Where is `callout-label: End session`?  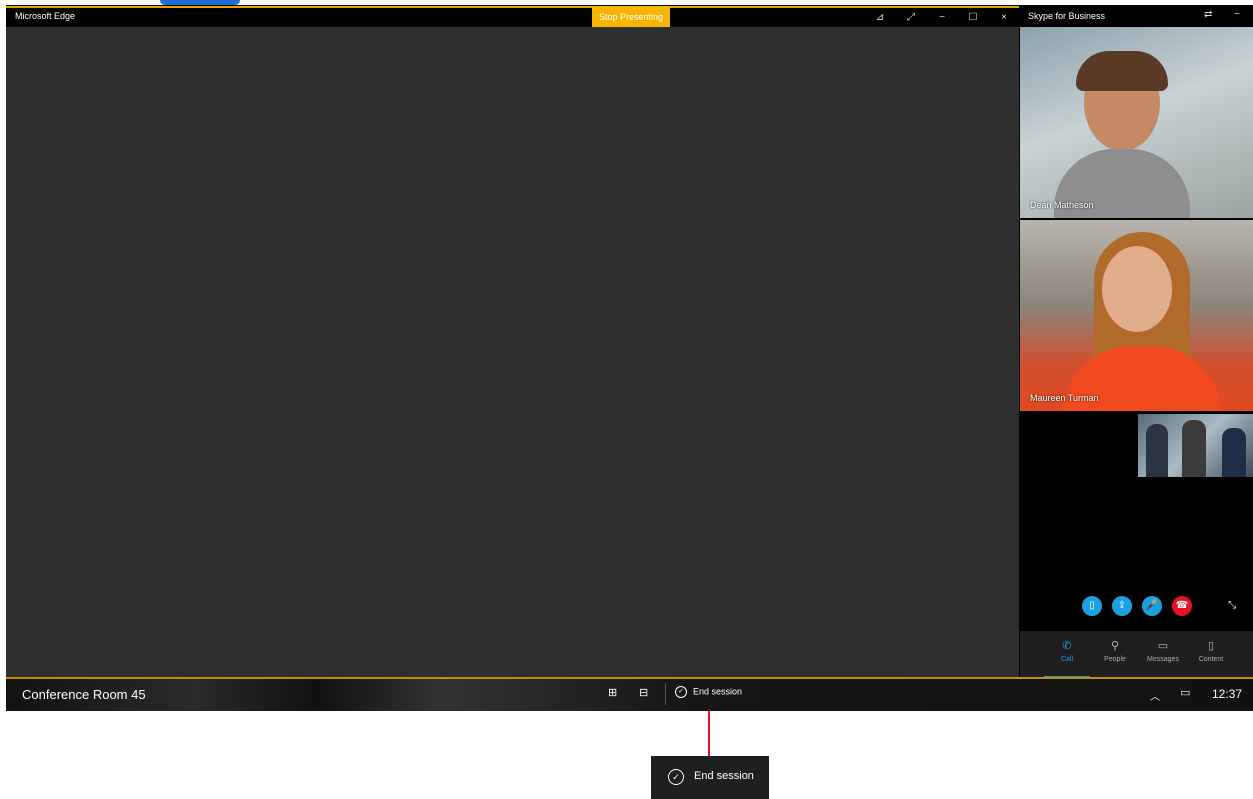 callout-label: End session is located at coordinates (724, 776).